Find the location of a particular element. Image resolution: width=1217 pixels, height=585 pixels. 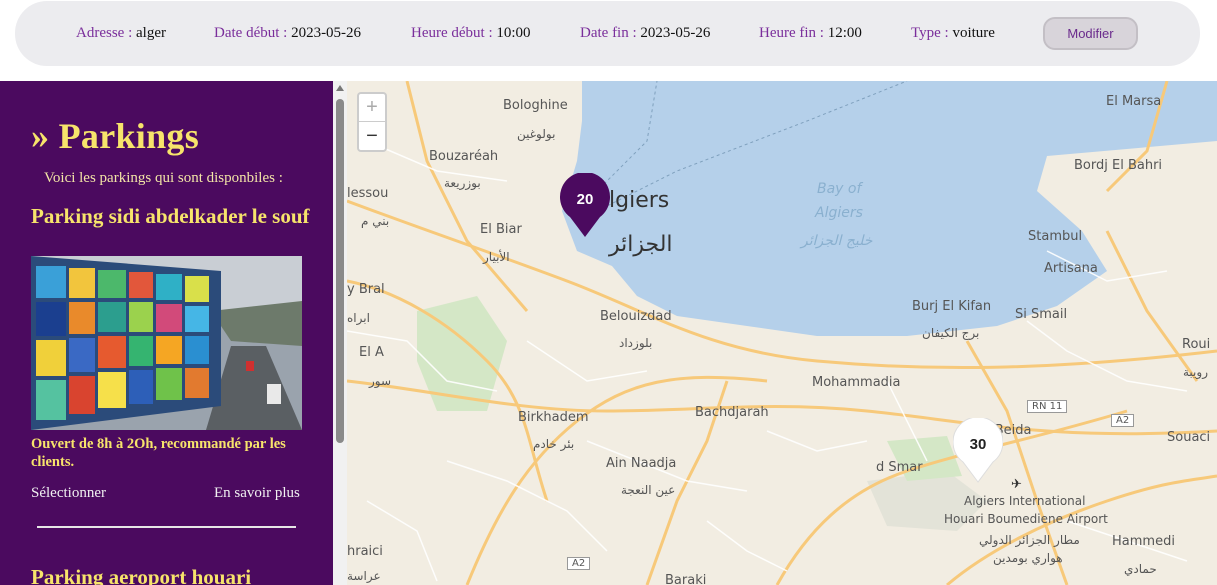

start-time-label: Heure début : is located at coordinates (452, 33).